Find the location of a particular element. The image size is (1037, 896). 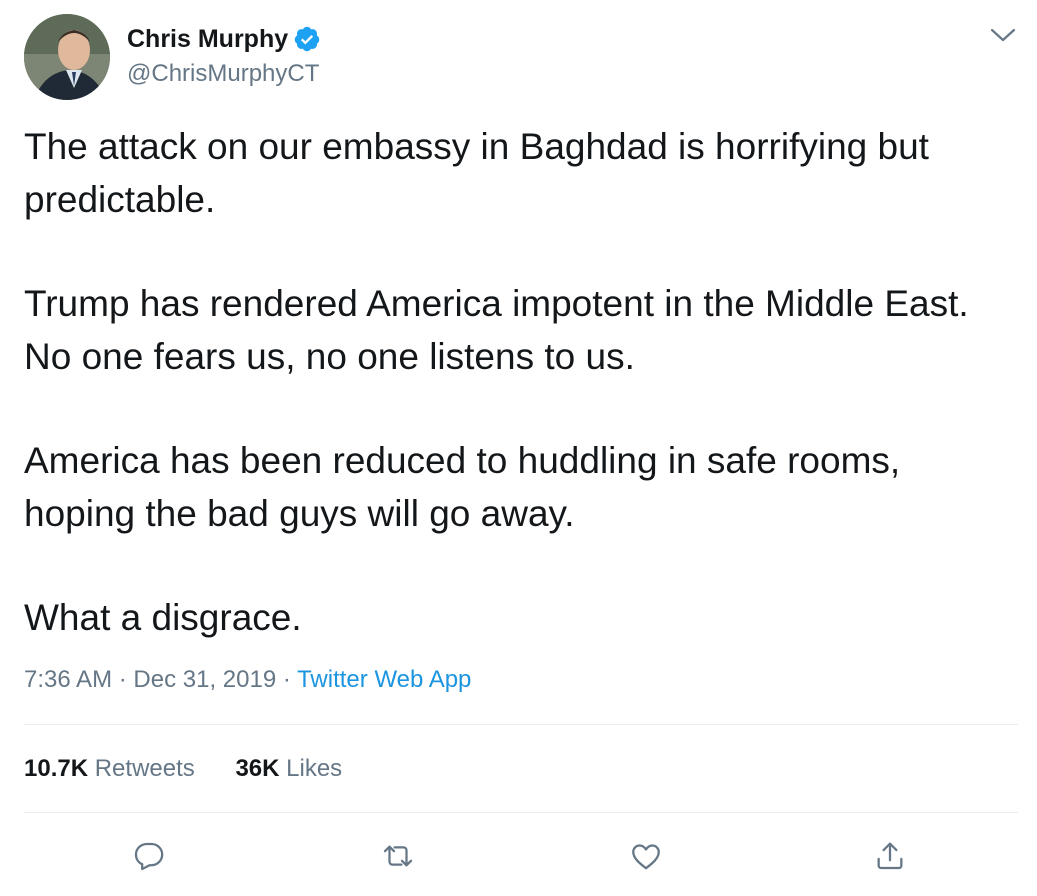

author-handle: @ChrisMurphyCT is located at coordinates (223, 74).